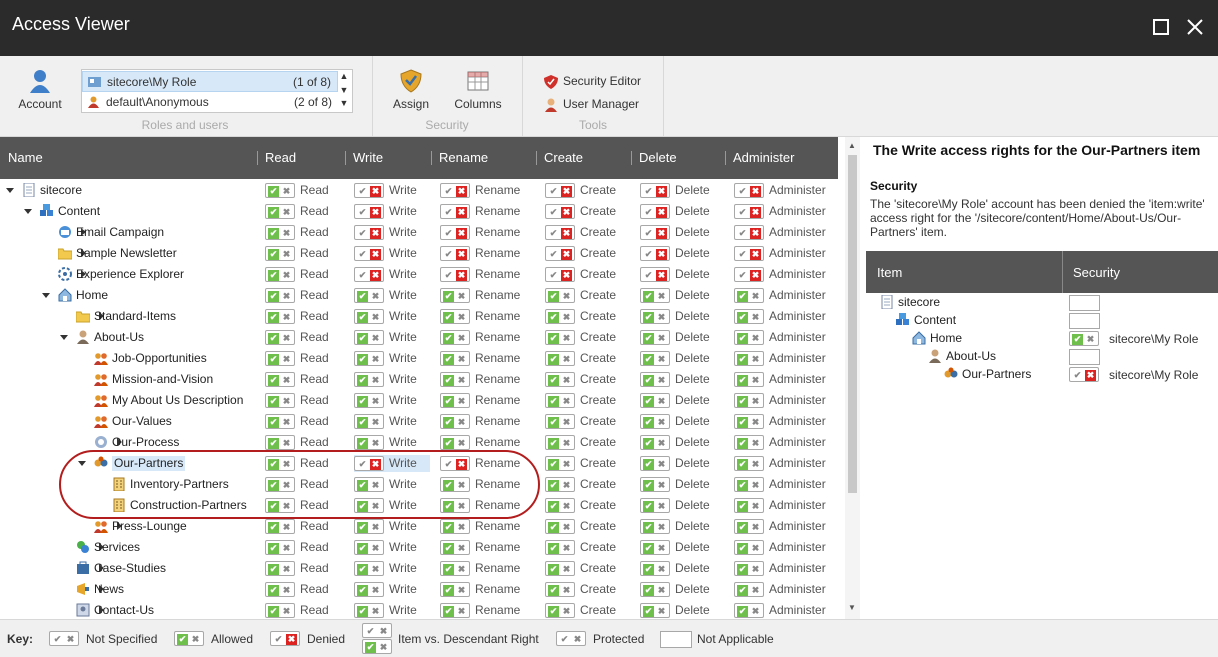 The width and height of the screenshot is (1218, 657). Describe the element at coordinates (177, 400) in the screenshot. I see `tree-item-label: My About Us Description` at that location.